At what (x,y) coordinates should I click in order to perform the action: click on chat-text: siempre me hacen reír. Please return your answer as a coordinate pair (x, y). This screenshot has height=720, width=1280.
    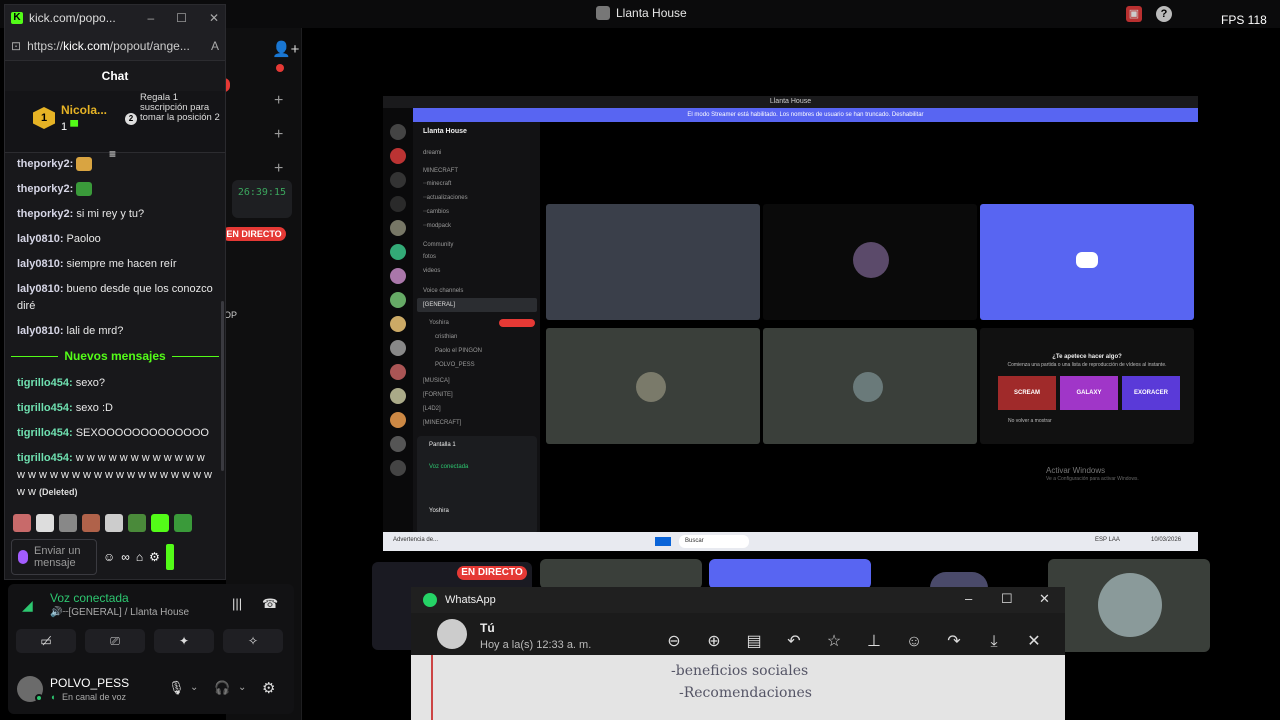
    Looking at the image, I should click on (121, 264).